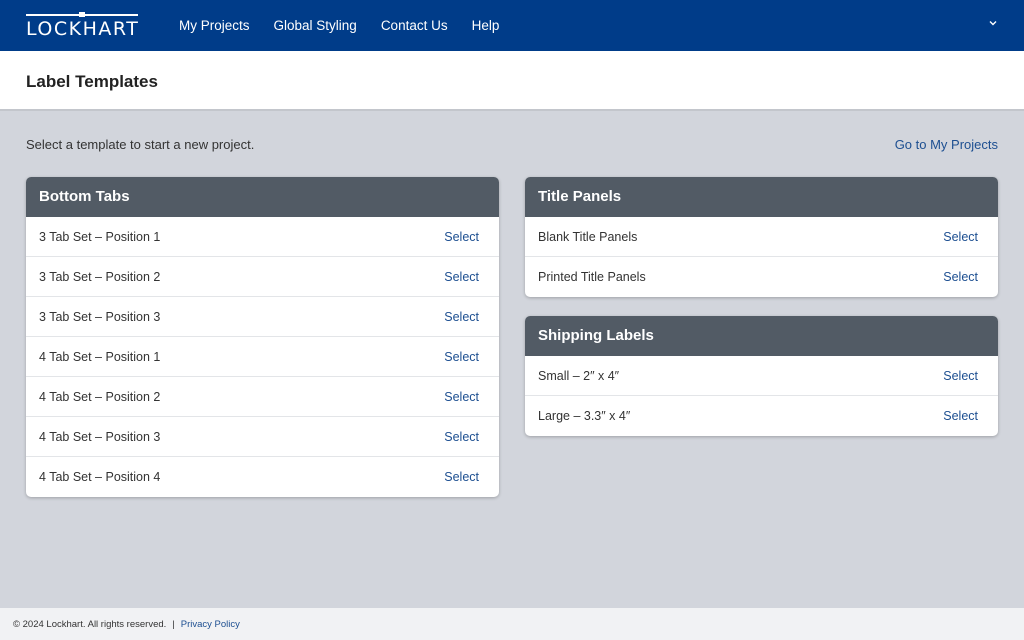 This screenshot has height=640, width=1024. What do you see at coordinates (100, 396) in the screenshot?
I see `template-label: 4 Tab Set – Position 2` at bounding box center [100, 396].